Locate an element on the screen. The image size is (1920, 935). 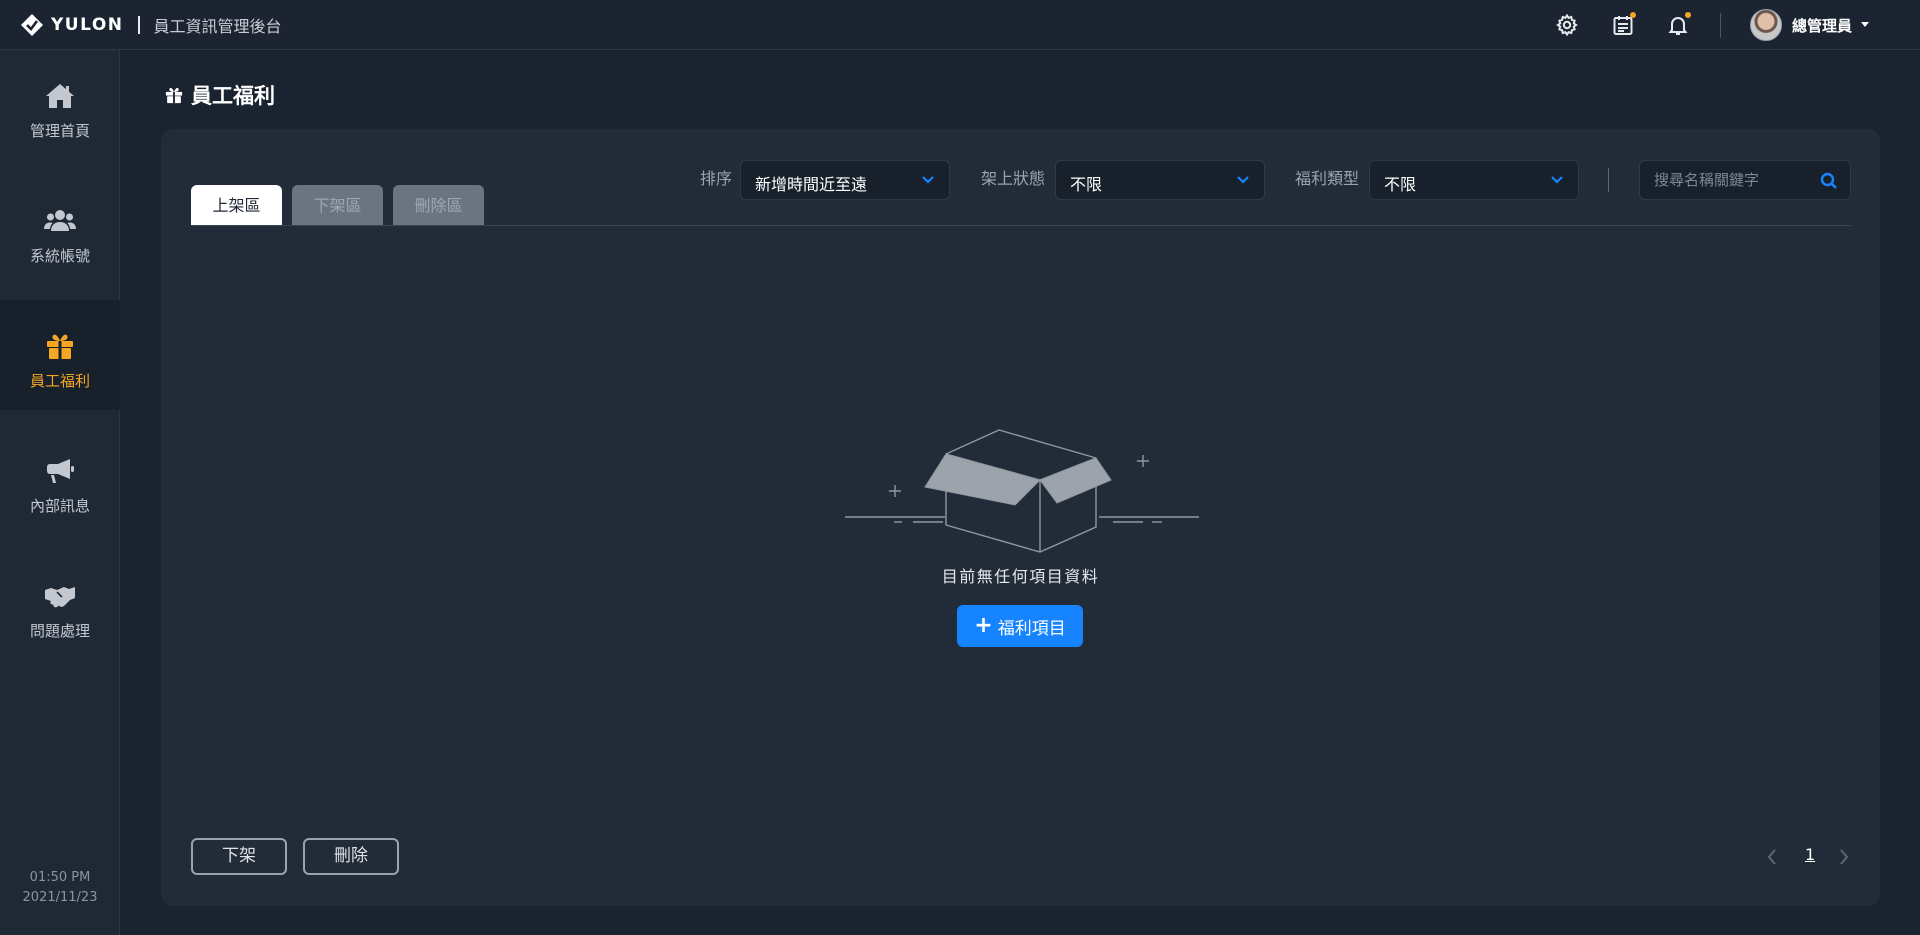
sort-select-value: 新增時間近至遠 is located at coordinates (811, 184).